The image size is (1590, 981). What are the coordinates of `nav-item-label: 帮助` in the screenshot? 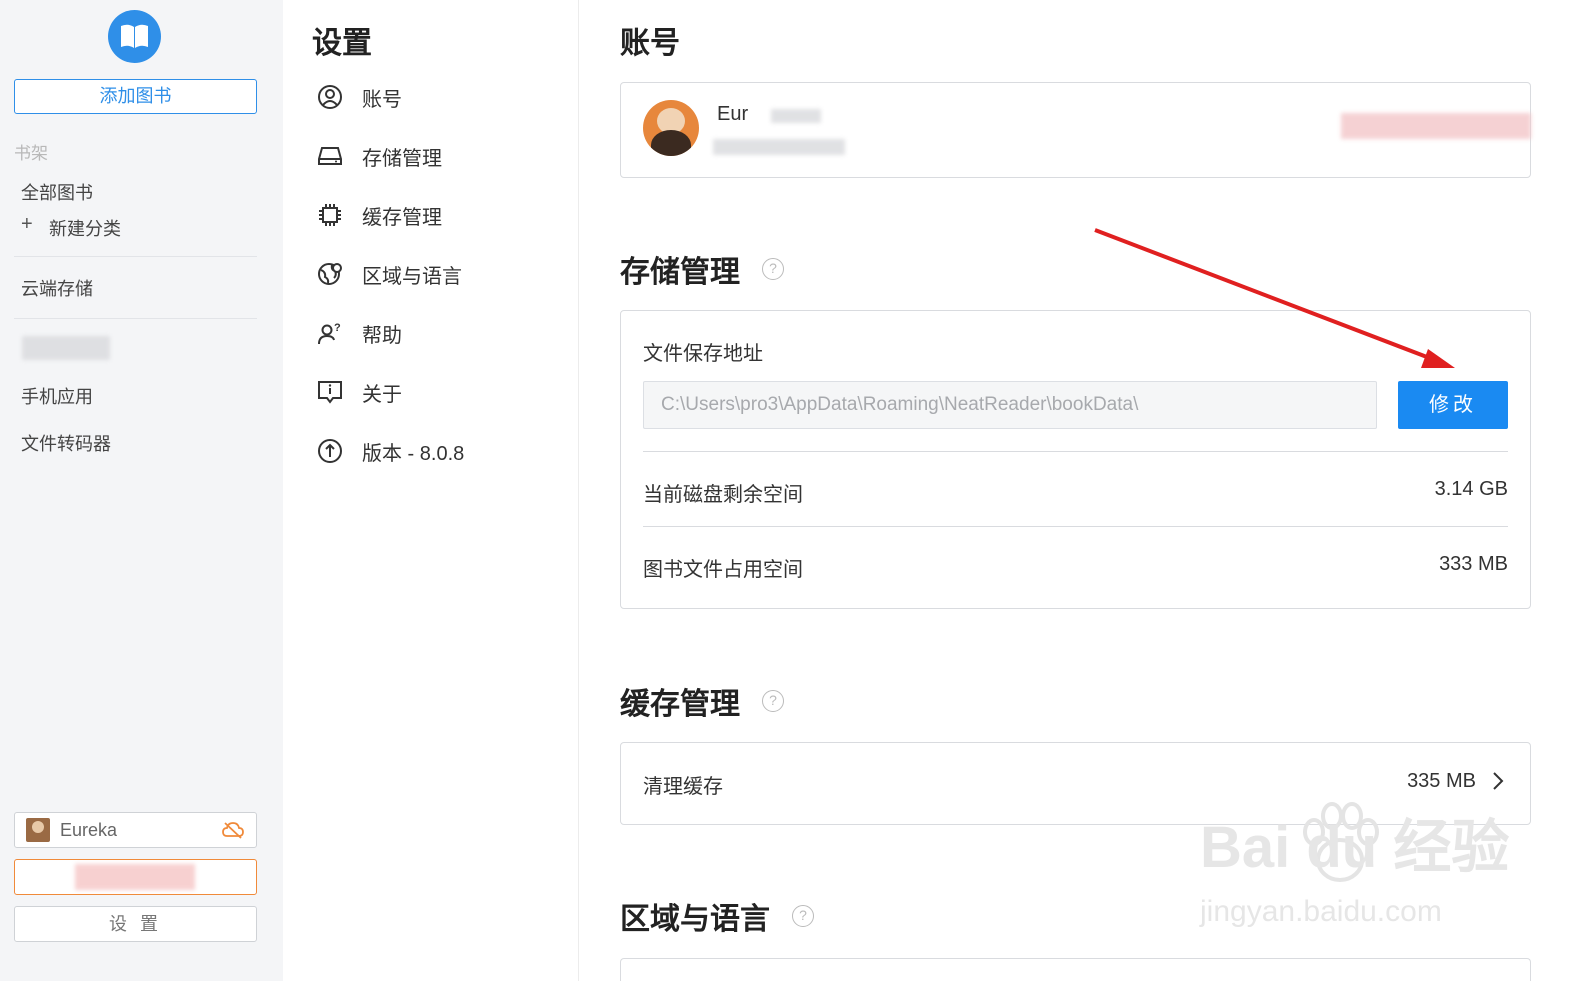 It's located at (382, 335).